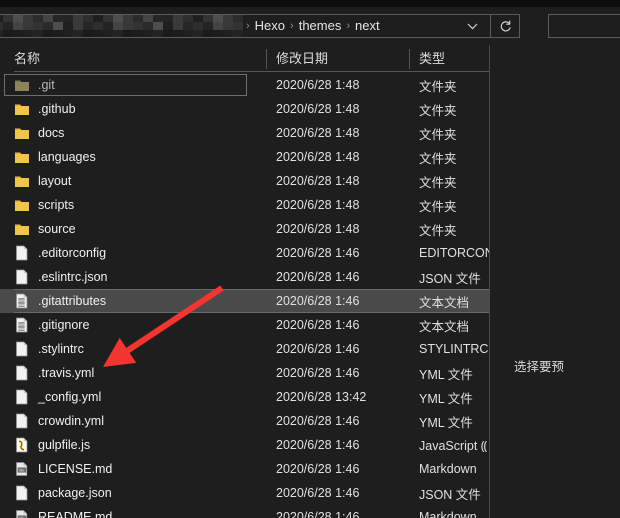 The width and height of the screenshot is (620, 518). Describe the element at coordinates (22, 85) in the screenshot. I see `folder-dim-icon` at that location.